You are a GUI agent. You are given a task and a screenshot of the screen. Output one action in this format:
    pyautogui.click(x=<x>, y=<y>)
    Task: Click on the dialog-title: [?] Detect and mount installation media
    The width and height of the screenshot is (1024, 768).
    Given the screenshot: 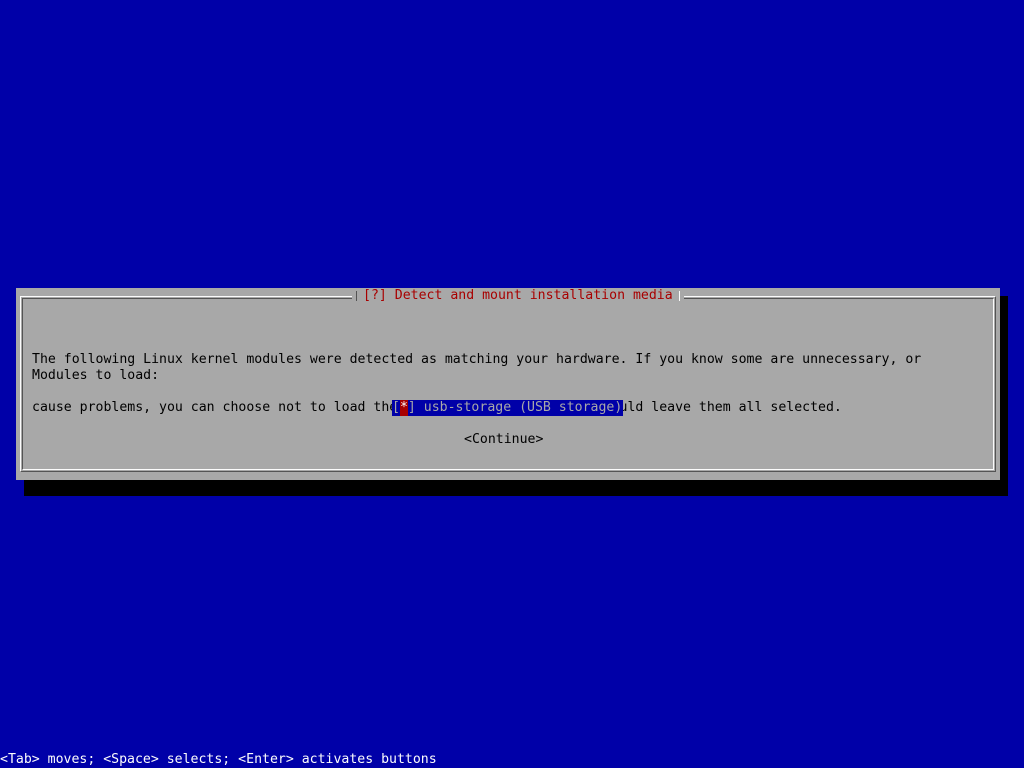 What is the action you would take?
    pyautogui.click(x=518, y=295)
    